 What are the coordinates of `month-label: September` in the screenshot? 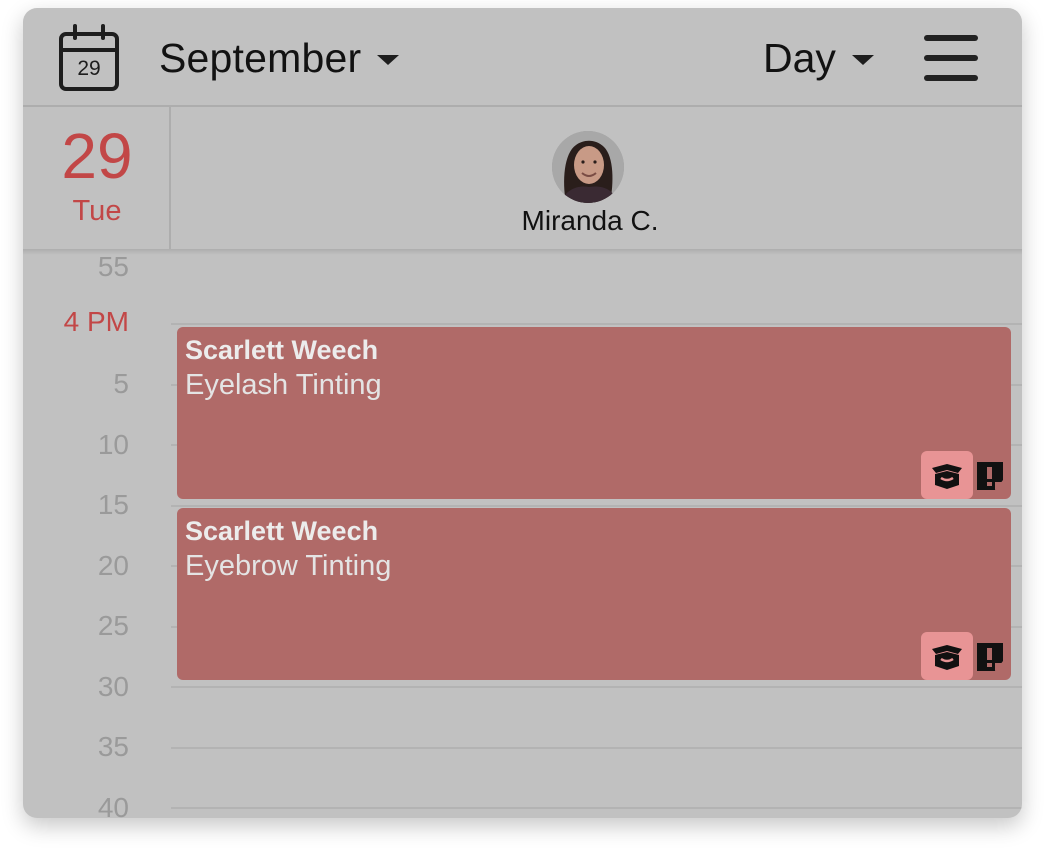 It's located at (260, 57).